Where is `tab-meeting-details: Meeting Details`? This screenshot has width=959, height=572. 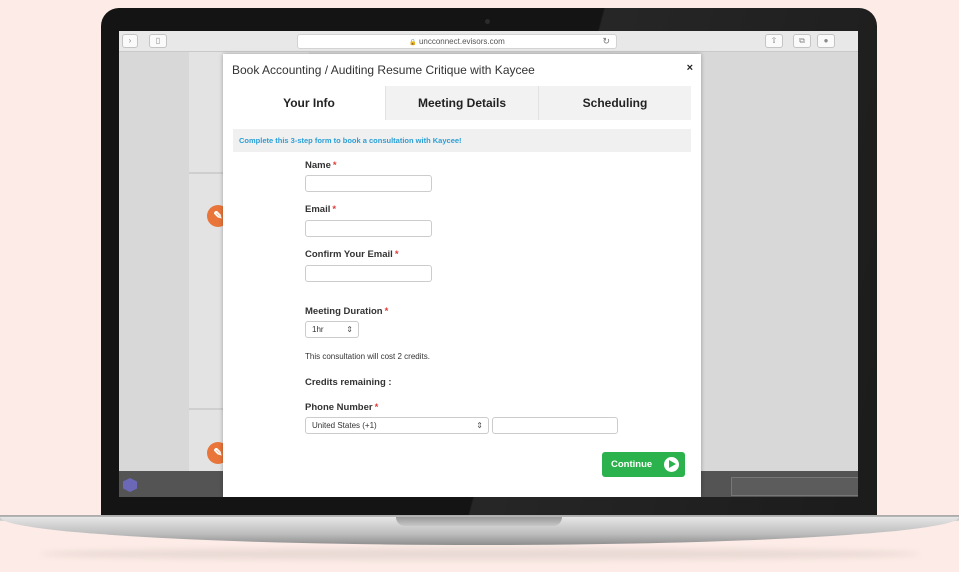
tab-meeting-details: Meeting Details is located at coordinates (462, 103).